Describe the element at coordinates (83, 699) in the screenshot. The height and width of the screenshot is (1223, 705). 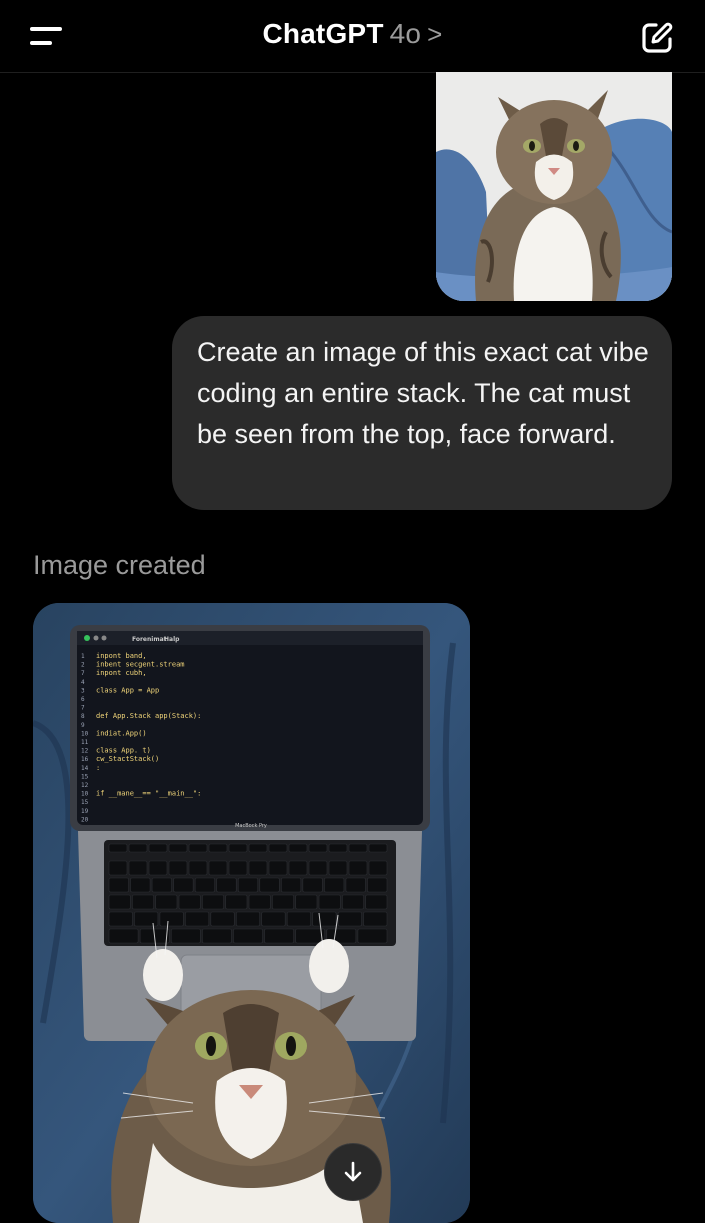
I see `code-line-number: 6` at that location.